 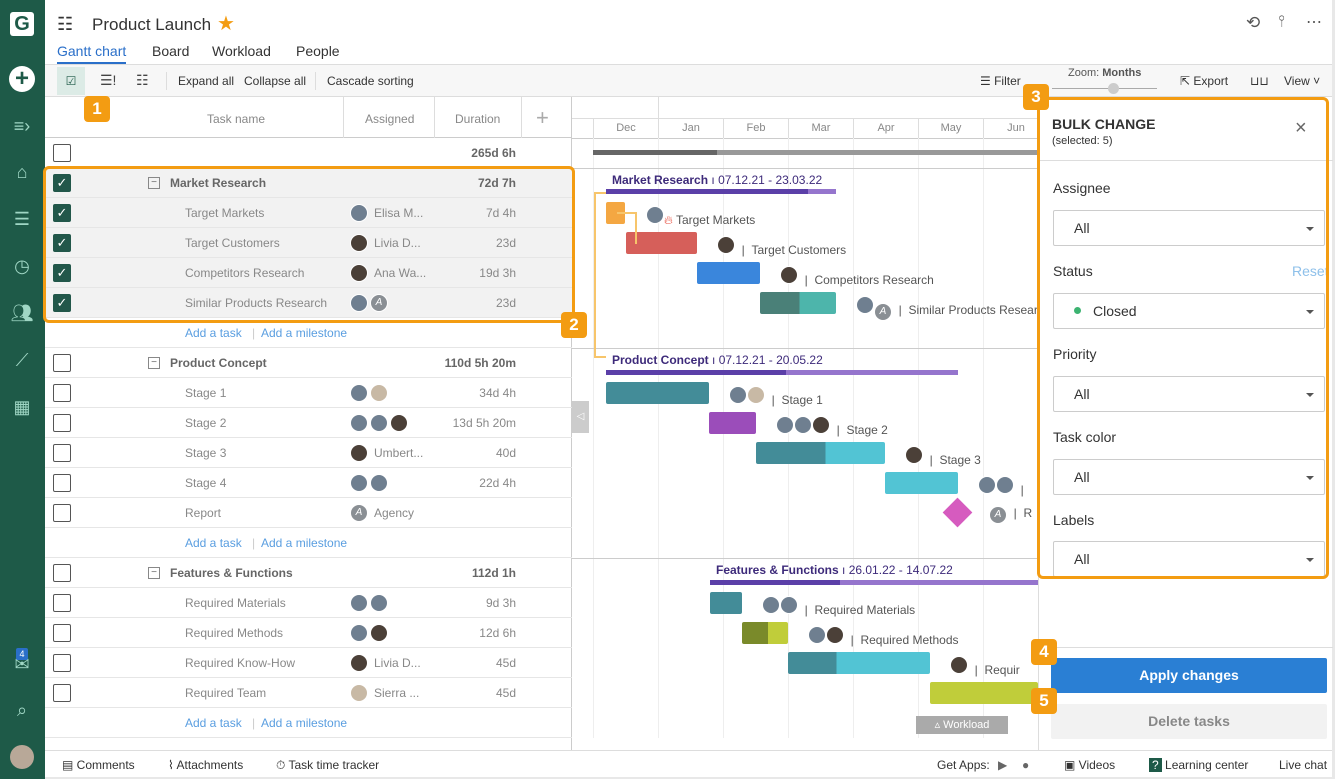 I want to click on search-icon: ⌕, so click(x=22, y=710).